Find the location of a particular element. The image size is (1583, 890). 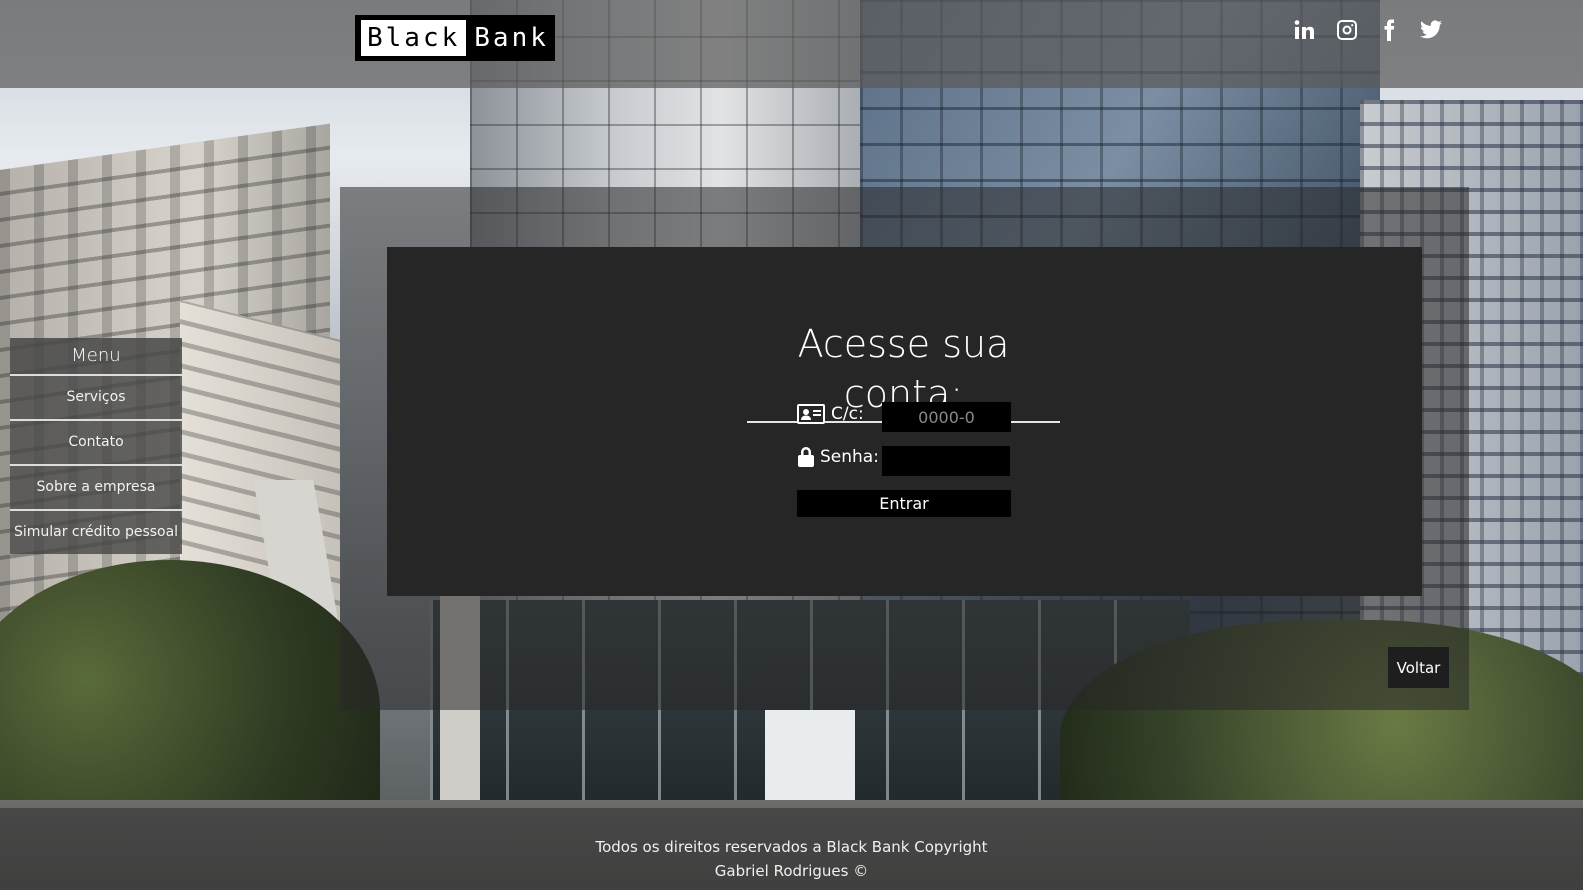

logo-bank-text: Bank is located at coordinates (511, 38).